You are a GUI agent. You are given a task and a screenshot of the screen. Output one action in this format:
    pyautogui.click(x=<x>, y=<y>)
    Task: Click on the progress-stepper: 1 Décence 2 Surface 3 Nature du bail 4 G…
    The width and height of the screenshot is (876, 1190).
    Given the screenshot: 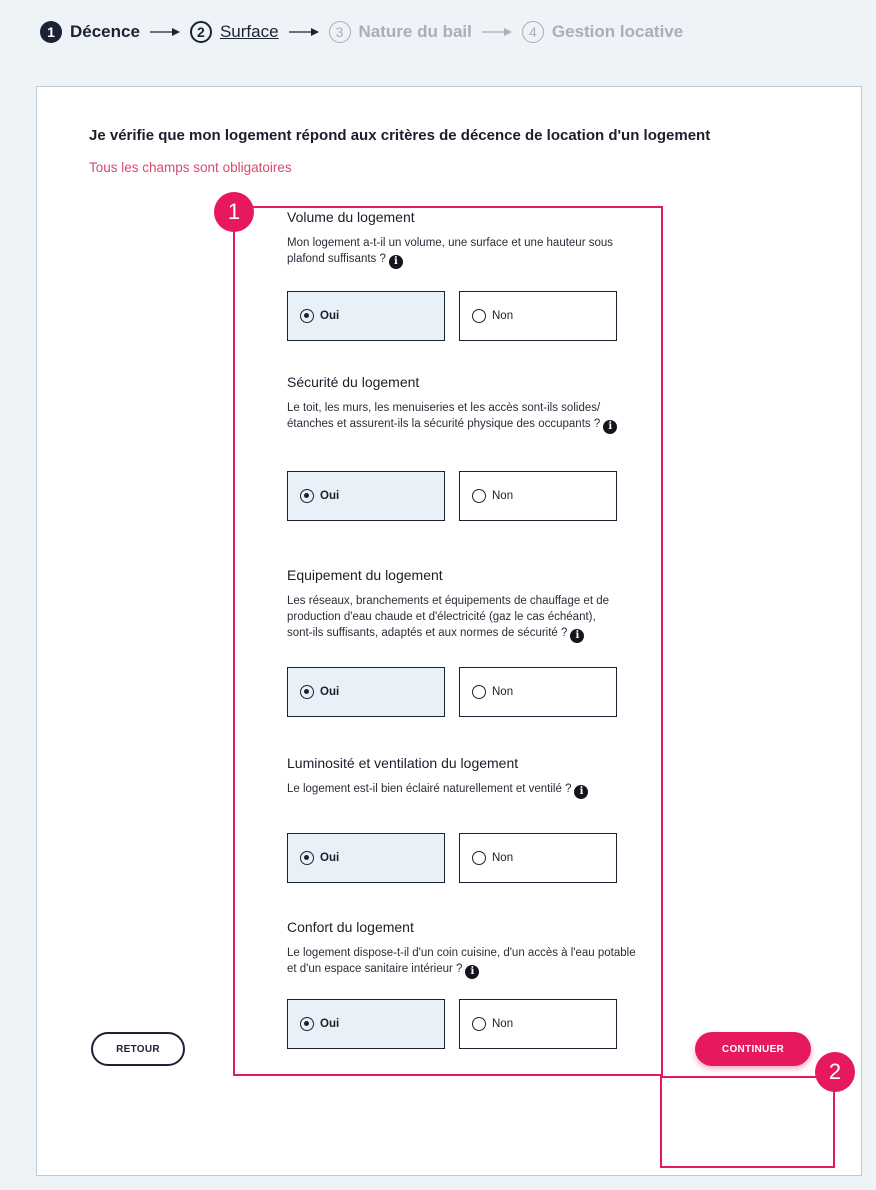 What is the action you would take?
    pyautogui.click(x=361, y=32)
    